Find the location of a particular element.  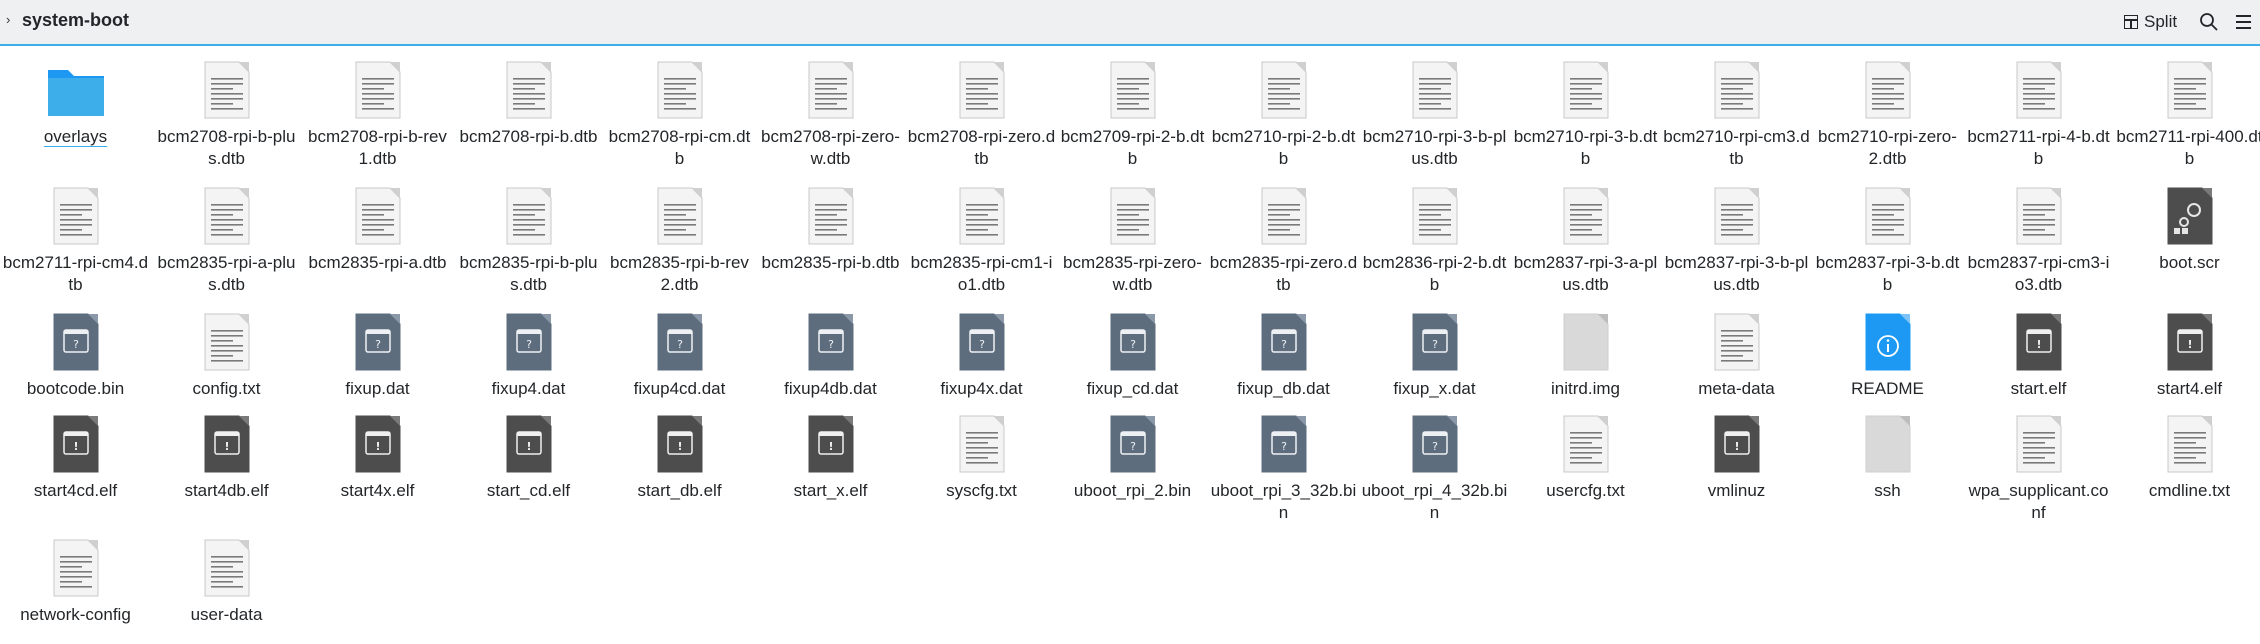

file-item: ? uboot_rpi_2.bin is located at coordinates (1132, 452).